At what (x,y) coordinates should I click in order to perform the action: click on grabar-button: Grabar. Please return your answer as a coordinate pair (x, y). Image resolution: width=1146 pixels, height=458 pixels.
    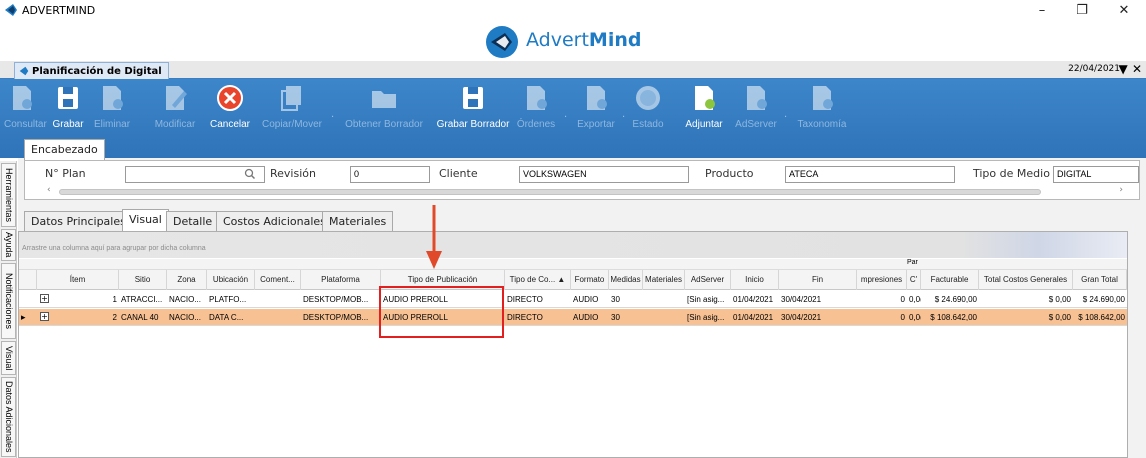
    Looking at the image, I should click on (68, 106).